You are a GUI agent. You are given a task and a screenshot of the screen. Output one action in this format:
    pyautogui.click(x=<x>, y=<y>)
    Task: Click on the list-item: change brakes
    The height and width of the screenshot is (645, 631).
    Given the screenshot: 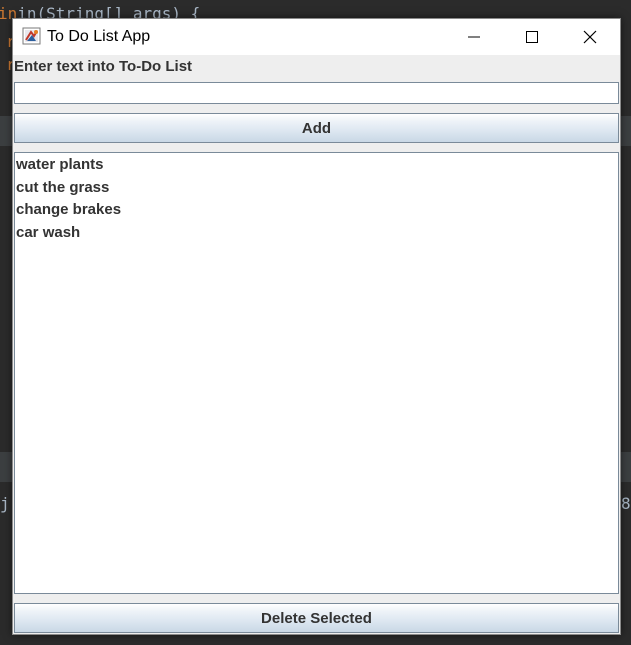 What is the action you would take?
    pyautogui.click(x=316, y=210)
    